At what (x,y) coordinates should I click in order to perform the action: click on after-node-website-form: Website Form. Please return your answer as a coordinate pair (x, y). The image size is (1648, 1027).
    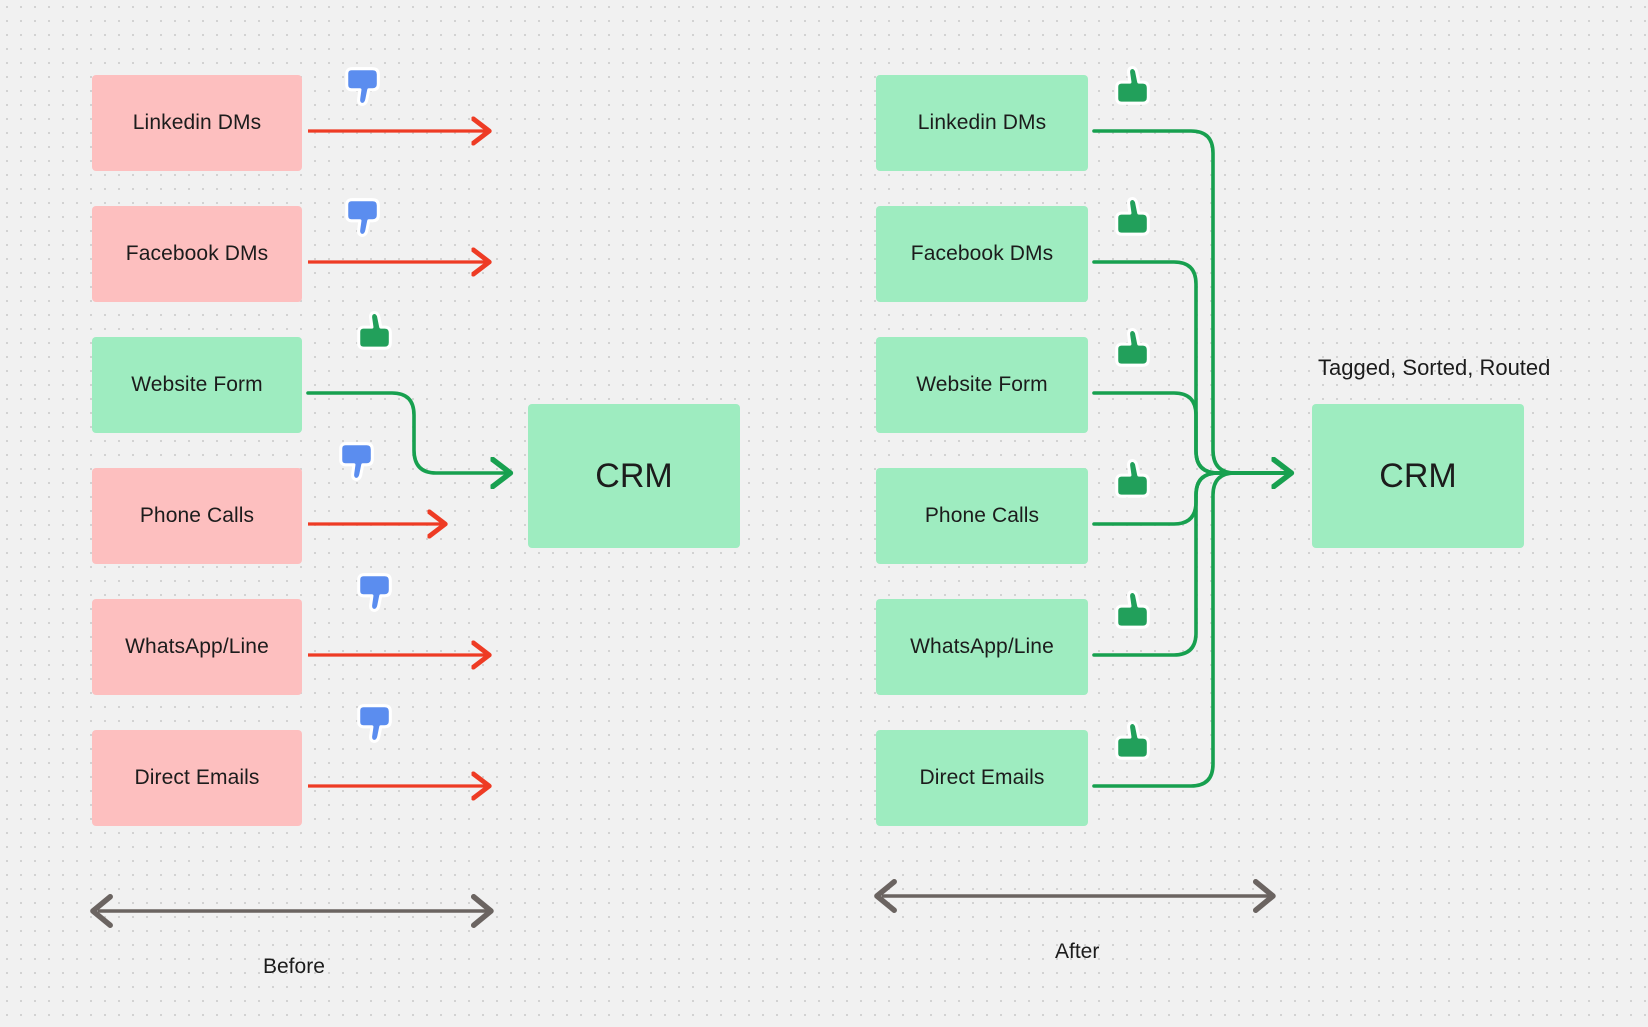
    Looking at the image, I should click on (982, 385).